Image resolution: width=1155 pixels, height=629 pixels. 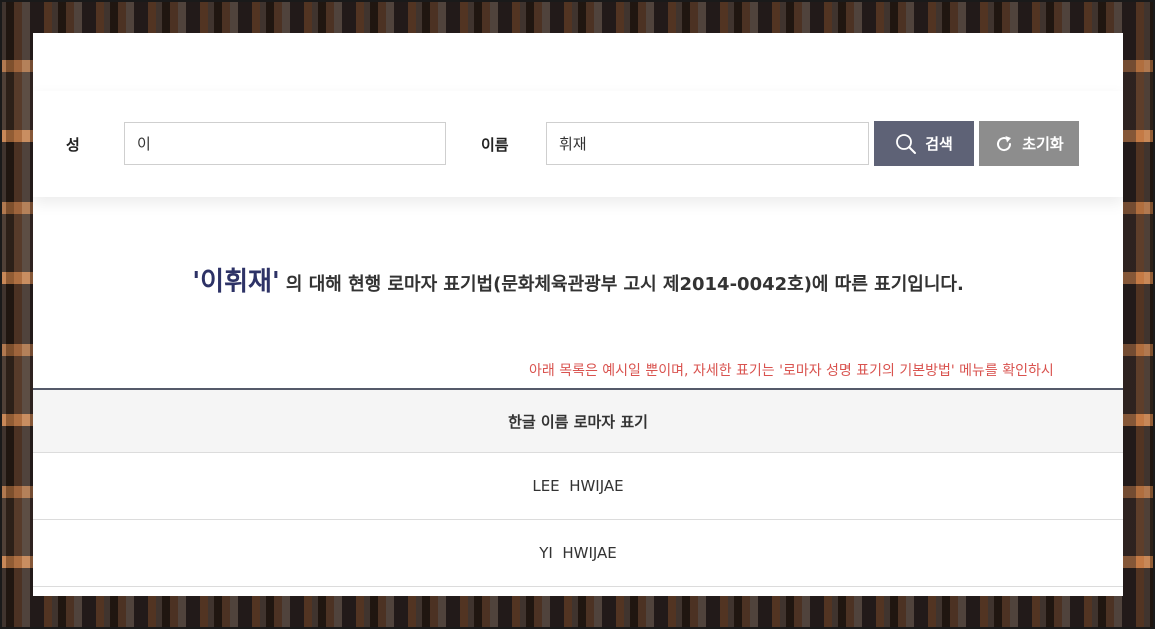 I want to click on reset-button-label: 초기화, so click(x=1043, y=144).